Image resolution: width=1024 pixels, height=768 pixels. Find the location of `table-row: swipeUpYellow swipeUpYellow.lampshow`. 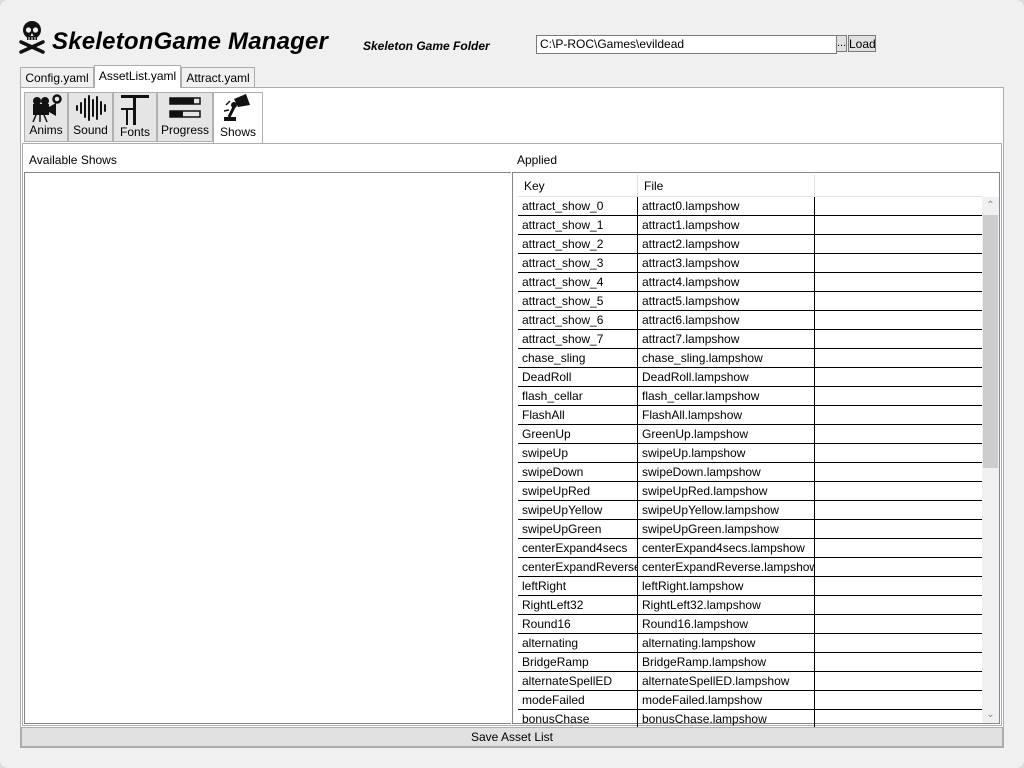

table-row: swipeUpYellow swipeUpYellow.lampshow is located at coordinates (750, 510).